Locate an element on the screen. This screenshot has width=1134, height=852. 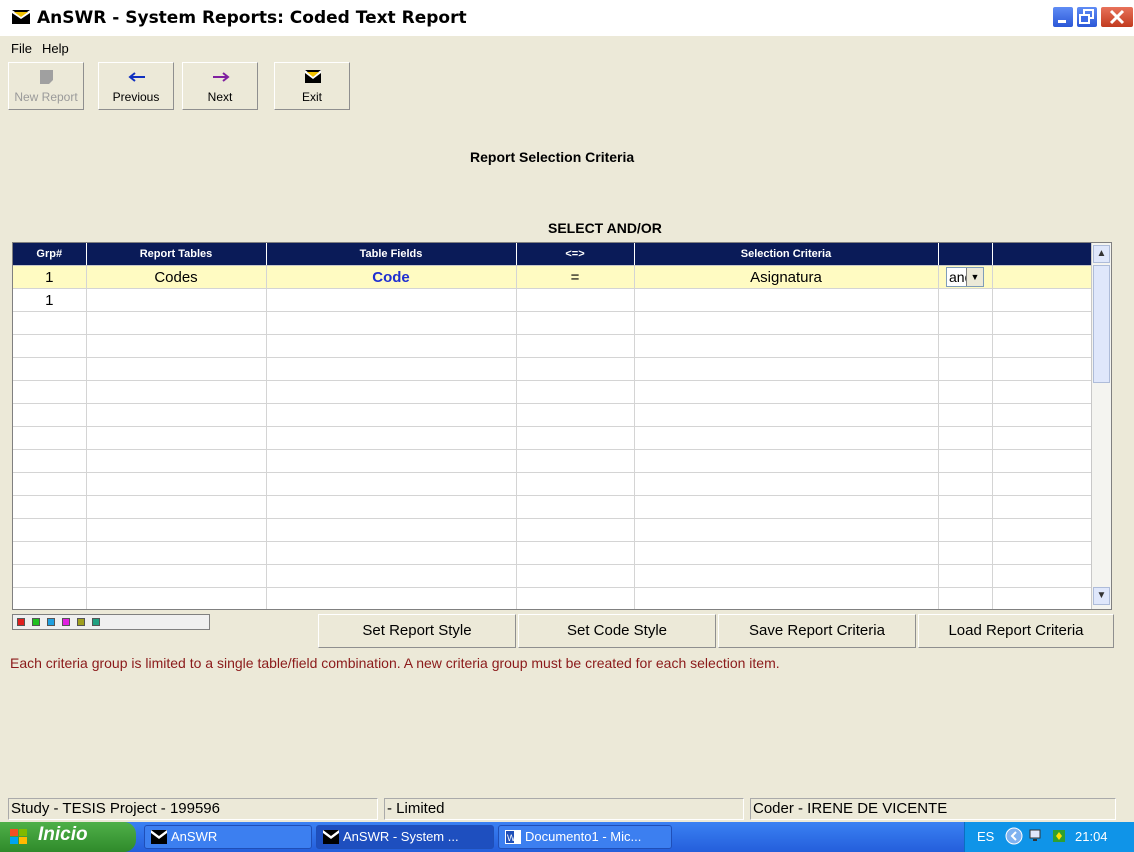
cell-table-field is located at coordinates (391, 300).